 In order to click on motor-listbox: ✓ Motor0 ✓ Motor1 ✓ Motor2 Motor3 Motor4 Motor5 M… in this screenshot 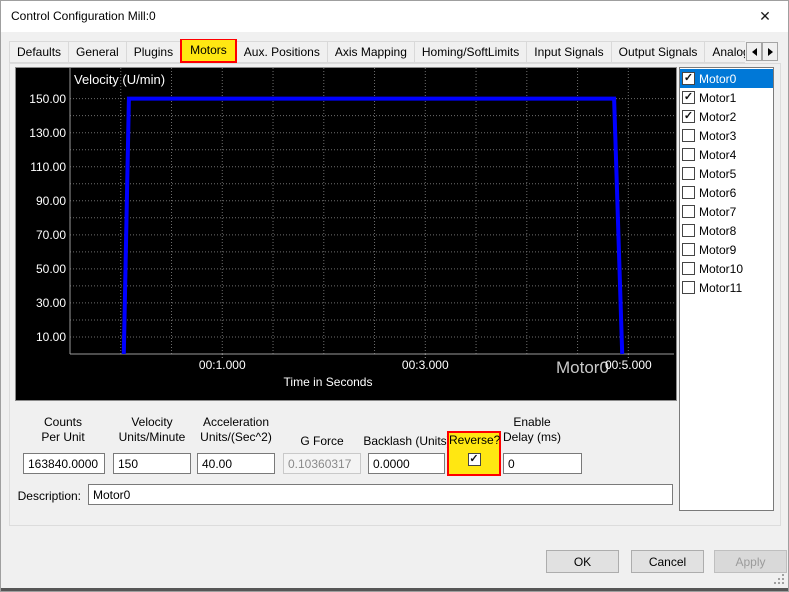, I will do `click(726, 289)`.